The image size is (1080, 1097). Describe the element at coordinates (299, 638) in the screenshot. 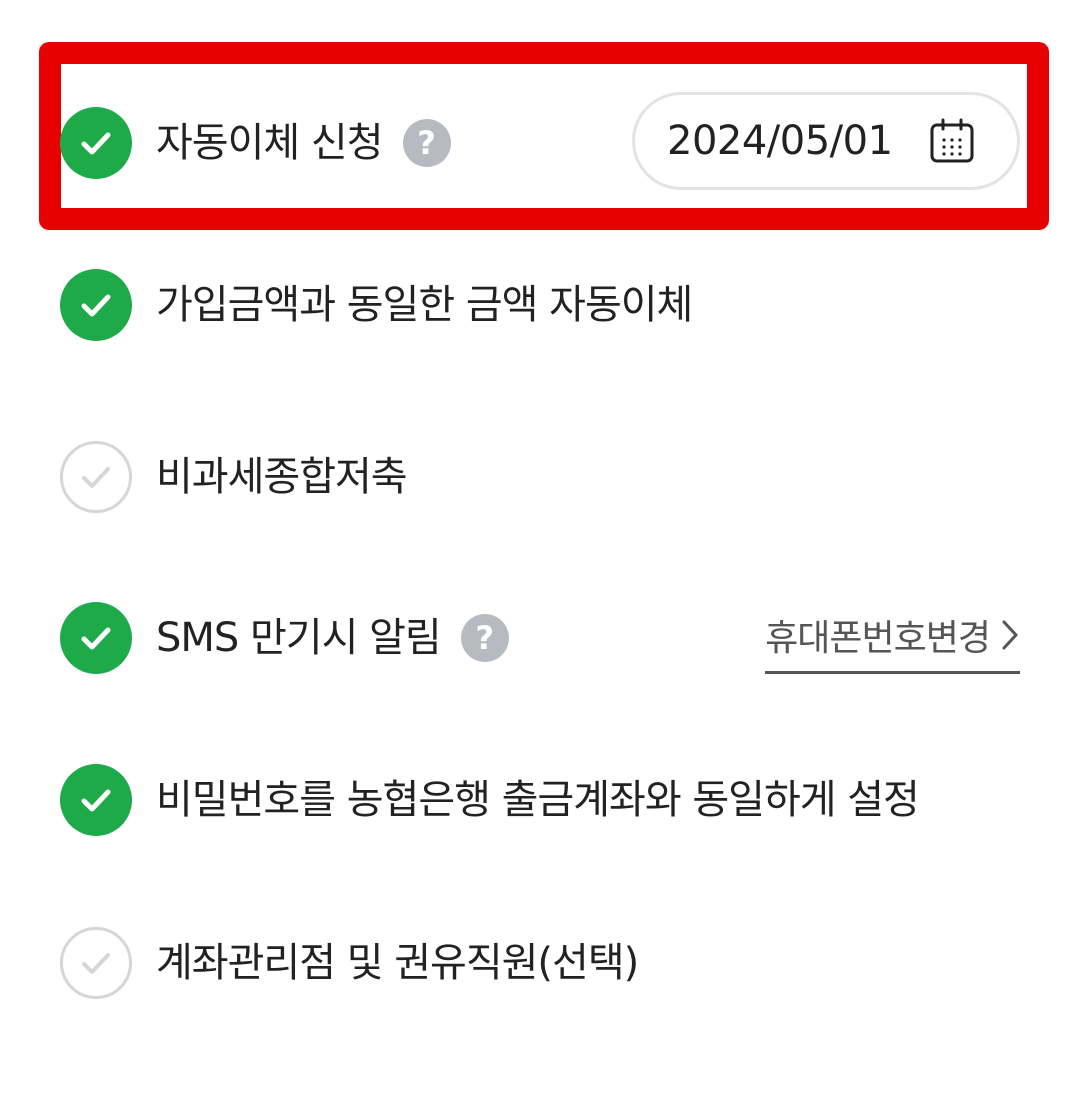

I see `option-label: SMS 만기시 알림` at that location.